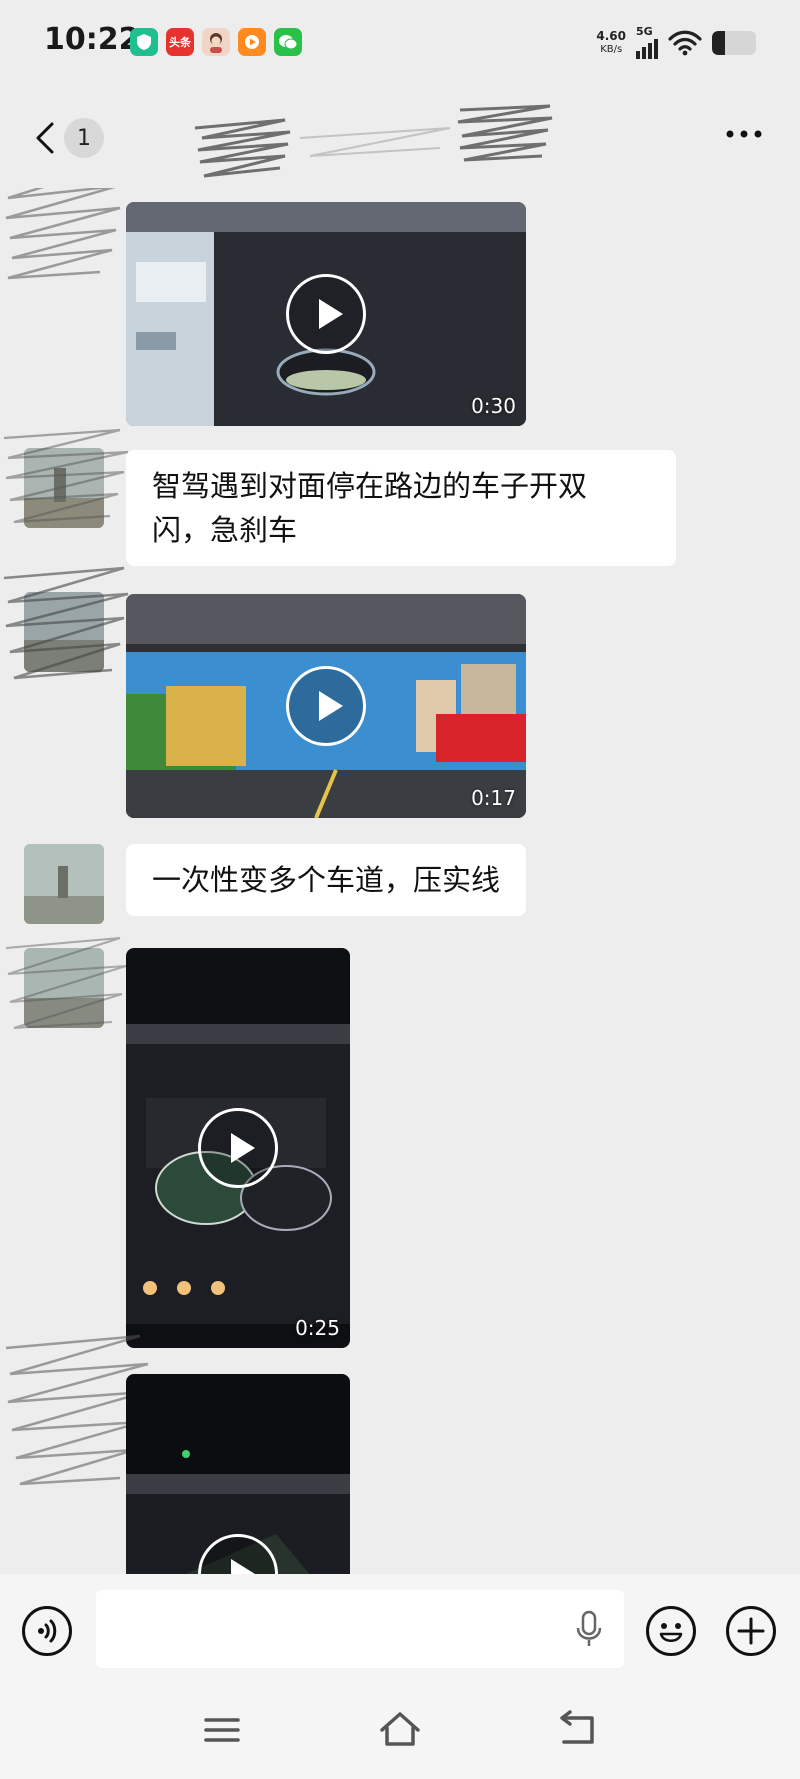 The width and height of the screenshot is (800, 1779). I want to click on video-message: 0:30, so click(326, 314).